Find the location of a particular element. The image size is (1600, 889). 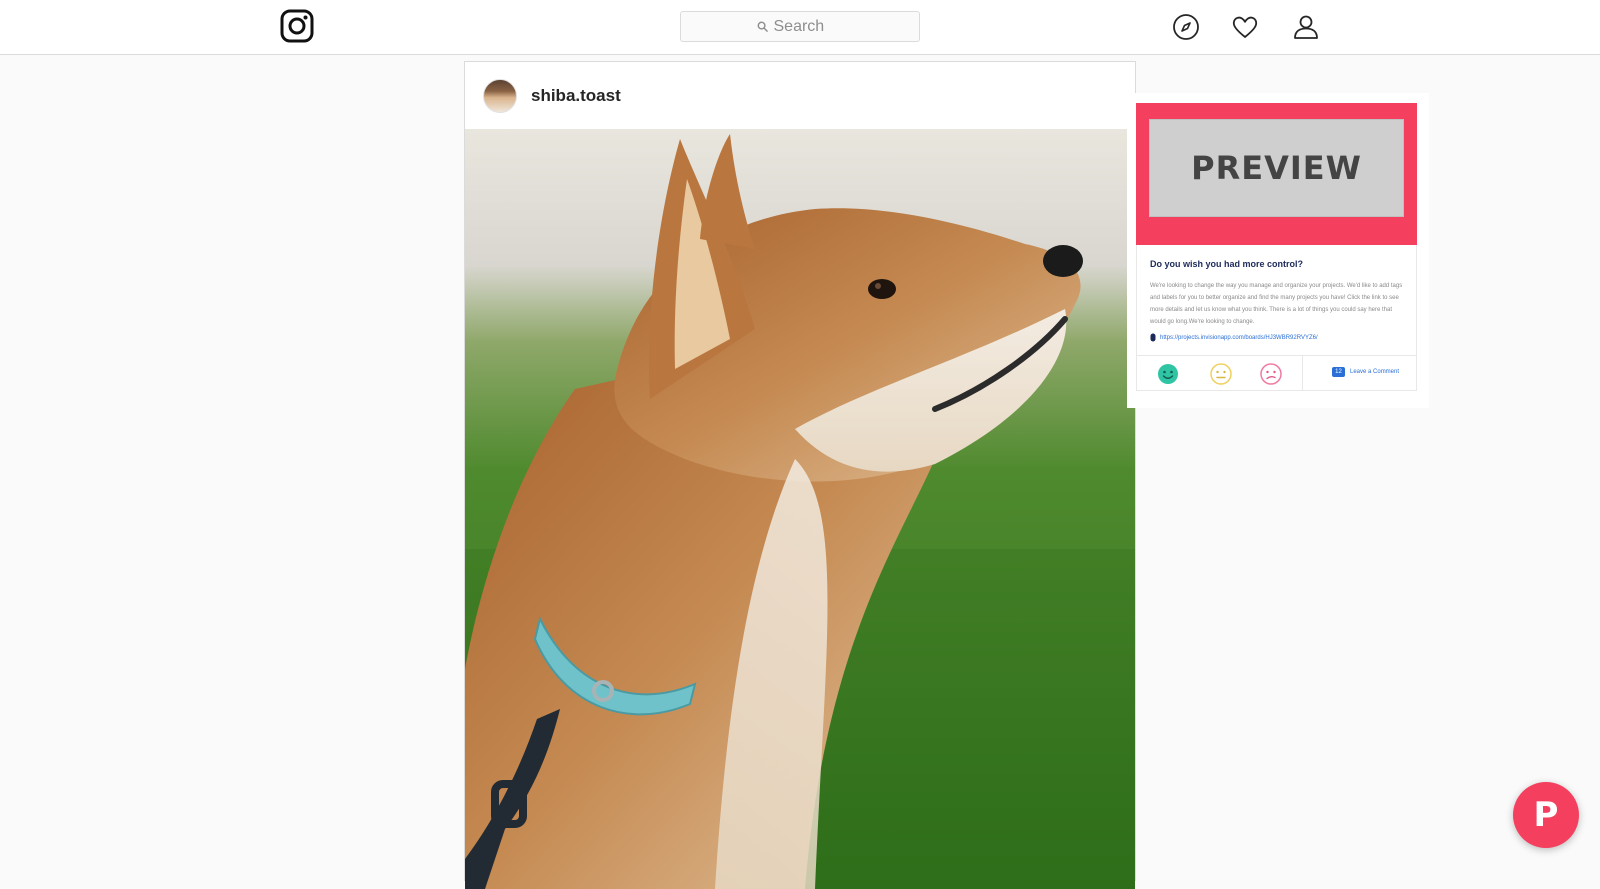

avatar is located at coordinates (500, 96).